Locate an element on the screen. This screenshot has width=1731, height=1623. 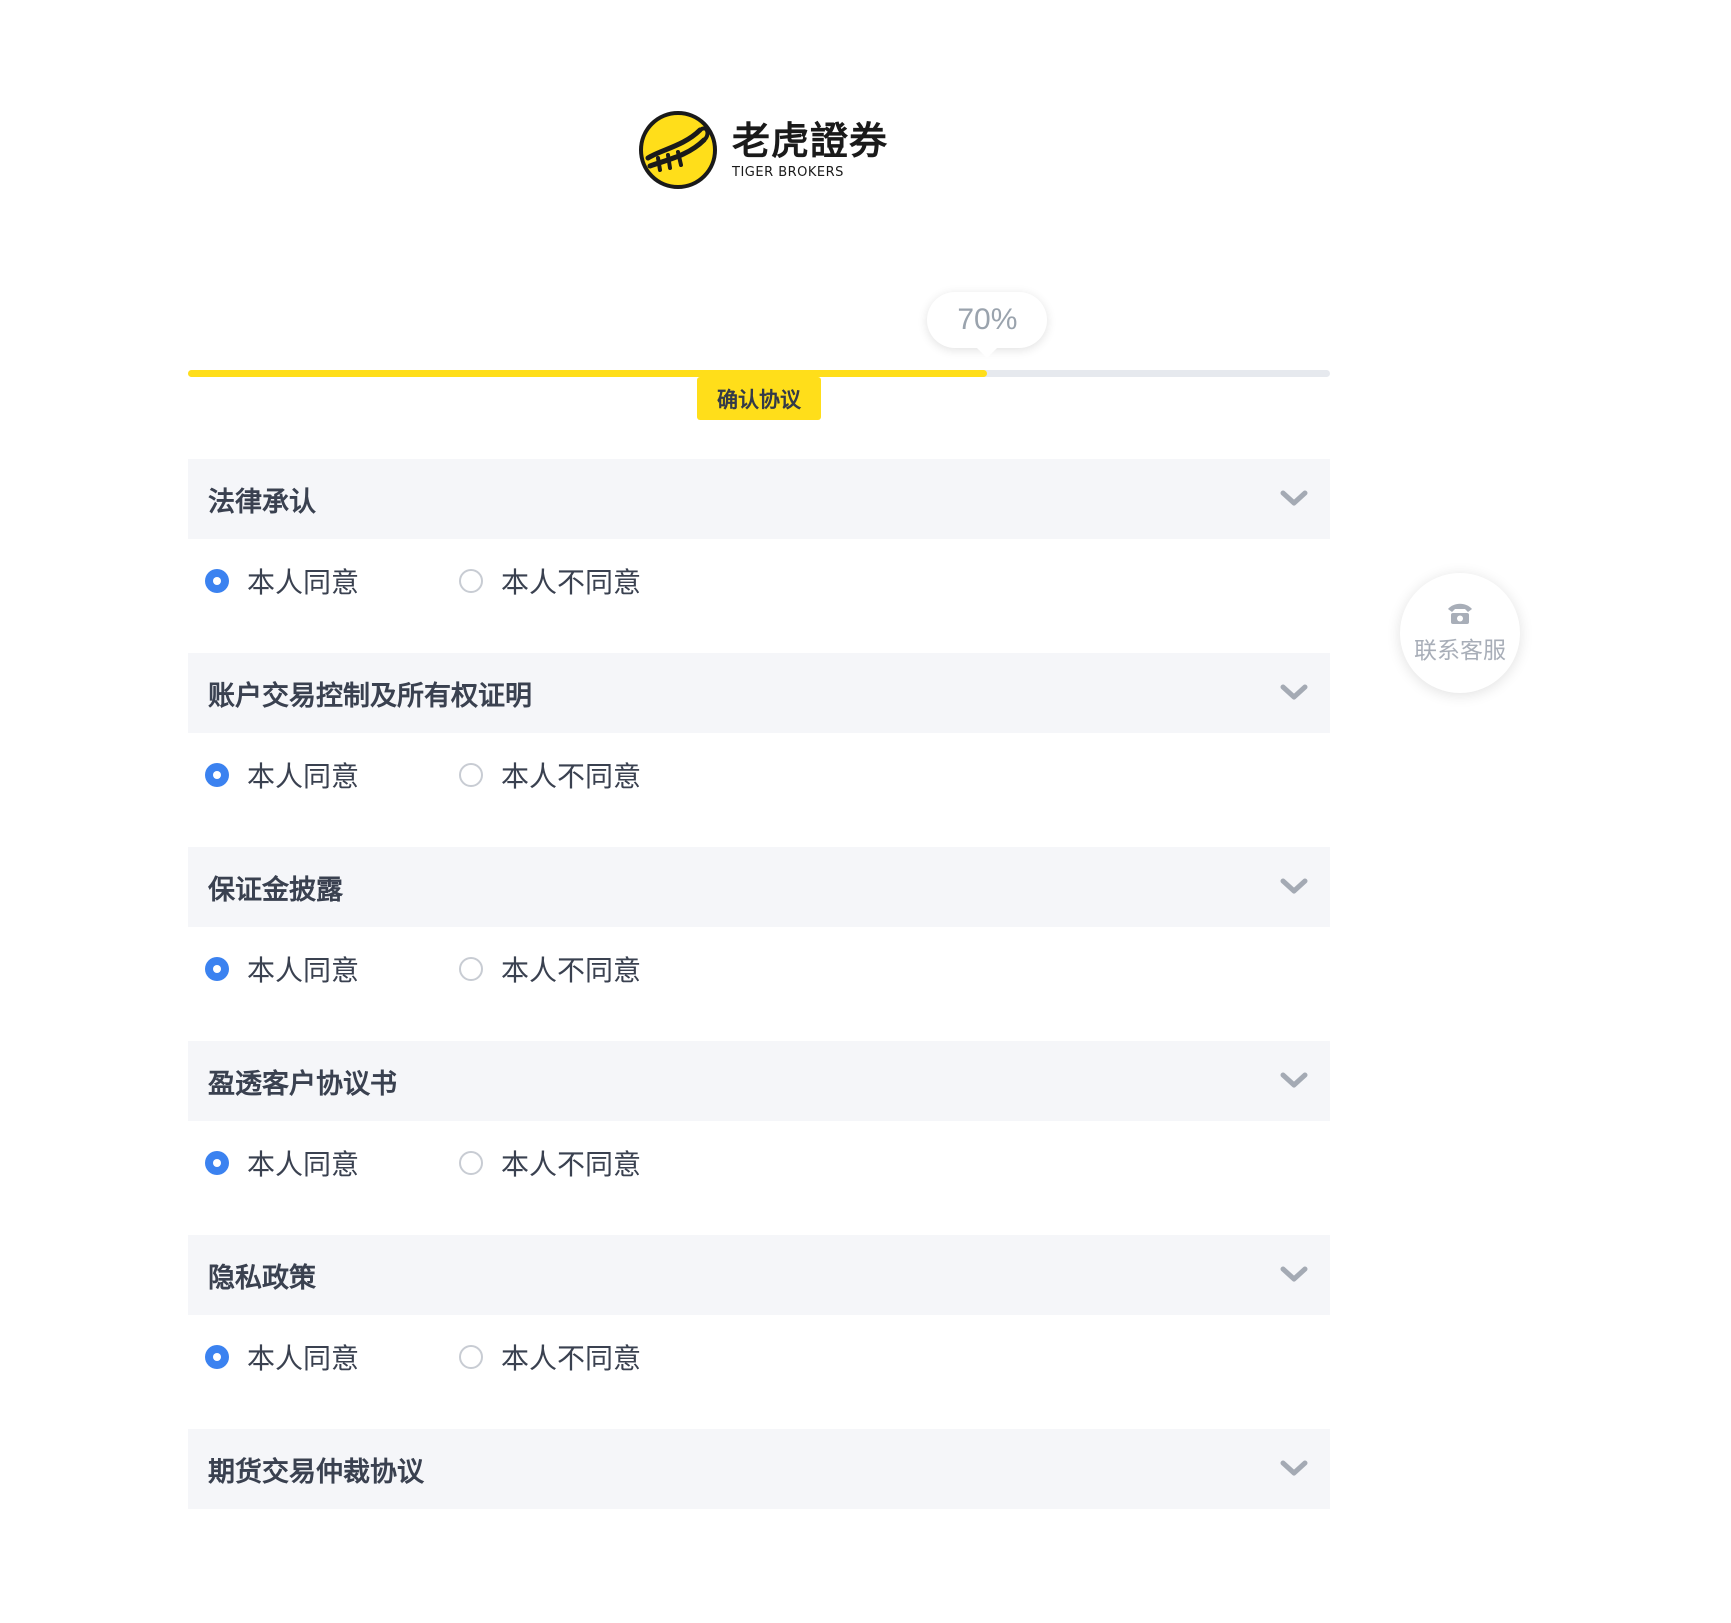
agreement-section: 期货交易仲裁协议 is located at coordinates (759, 1526).